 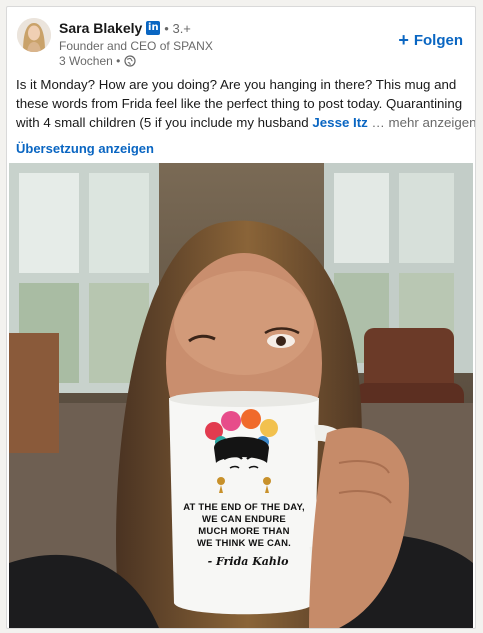 What do you see at coordinates (244, 507) in the screenshot?
I see `mug-quote-line: AT THE END OF THE DAY,` at bounding box center [244, 507].